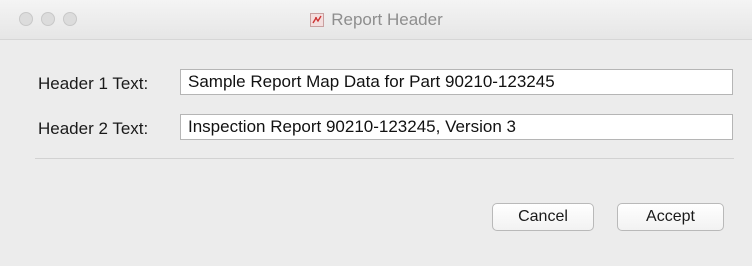  Describe the element at coordinates (543, 217) in the screenshot. I see `cancel-button: Cancel` at that location.